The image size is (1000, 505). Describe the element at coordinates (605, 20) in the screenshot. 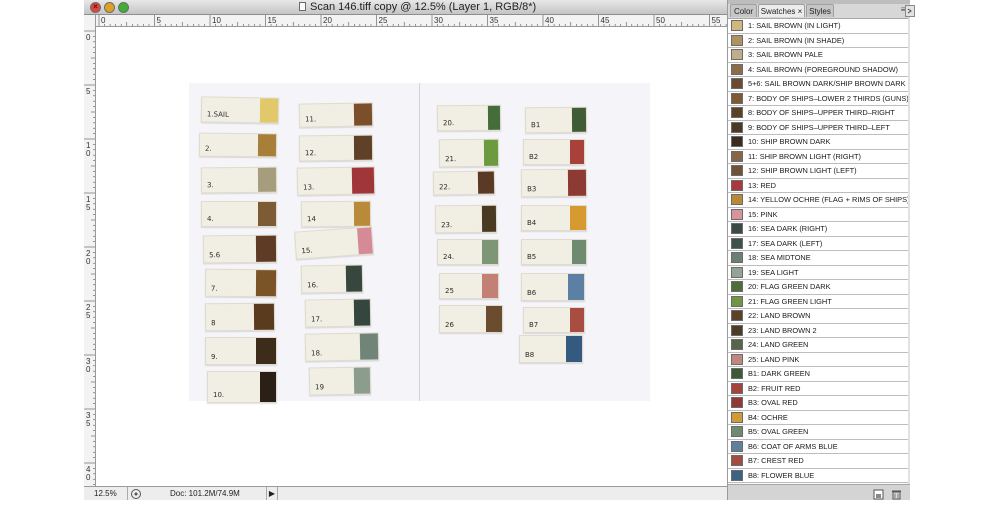

I see `ruler-h-label: 45` at that location.